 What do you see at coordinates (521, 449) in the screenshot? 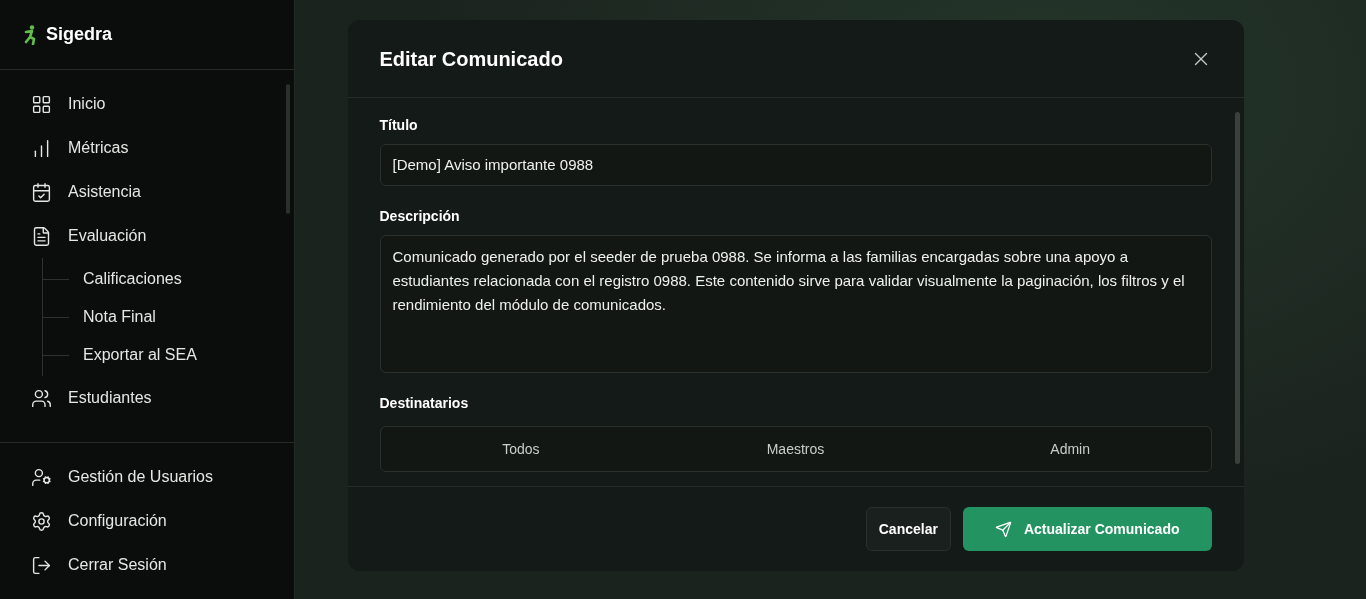
I see `recipient-option: Todos` at bounding box center [521, 449].